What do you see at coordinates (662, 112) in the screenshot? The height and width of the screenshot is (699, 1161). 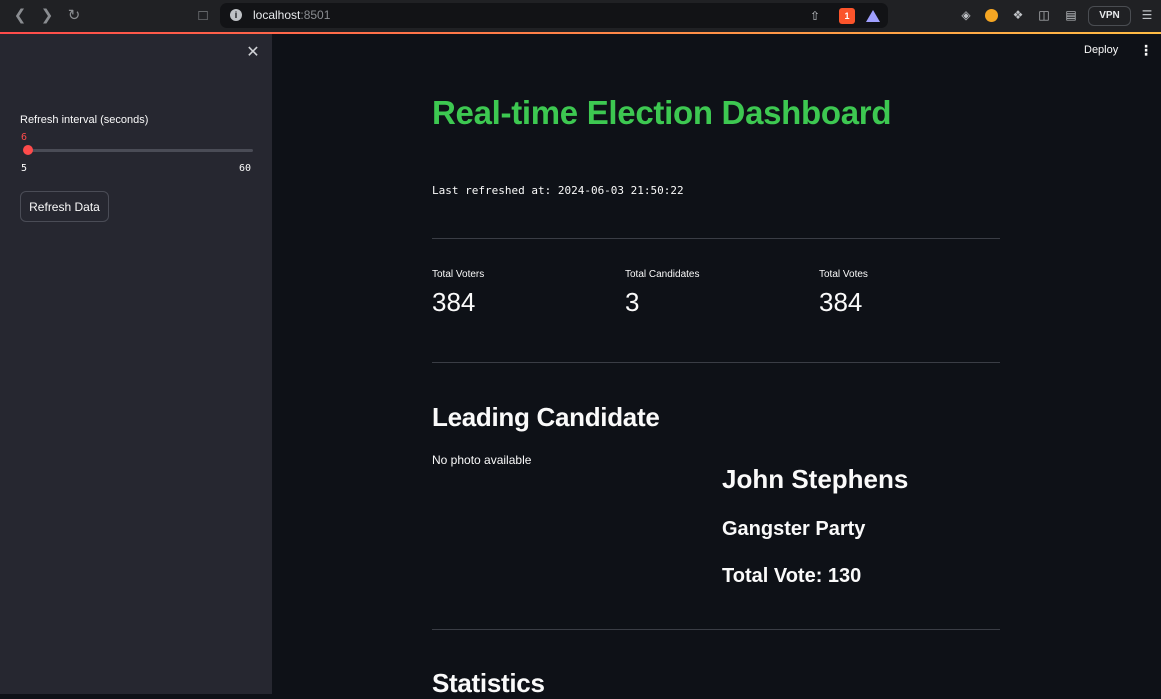 I see `page-title: Real-time Election Dashboard` at bounding box center [662, 112].